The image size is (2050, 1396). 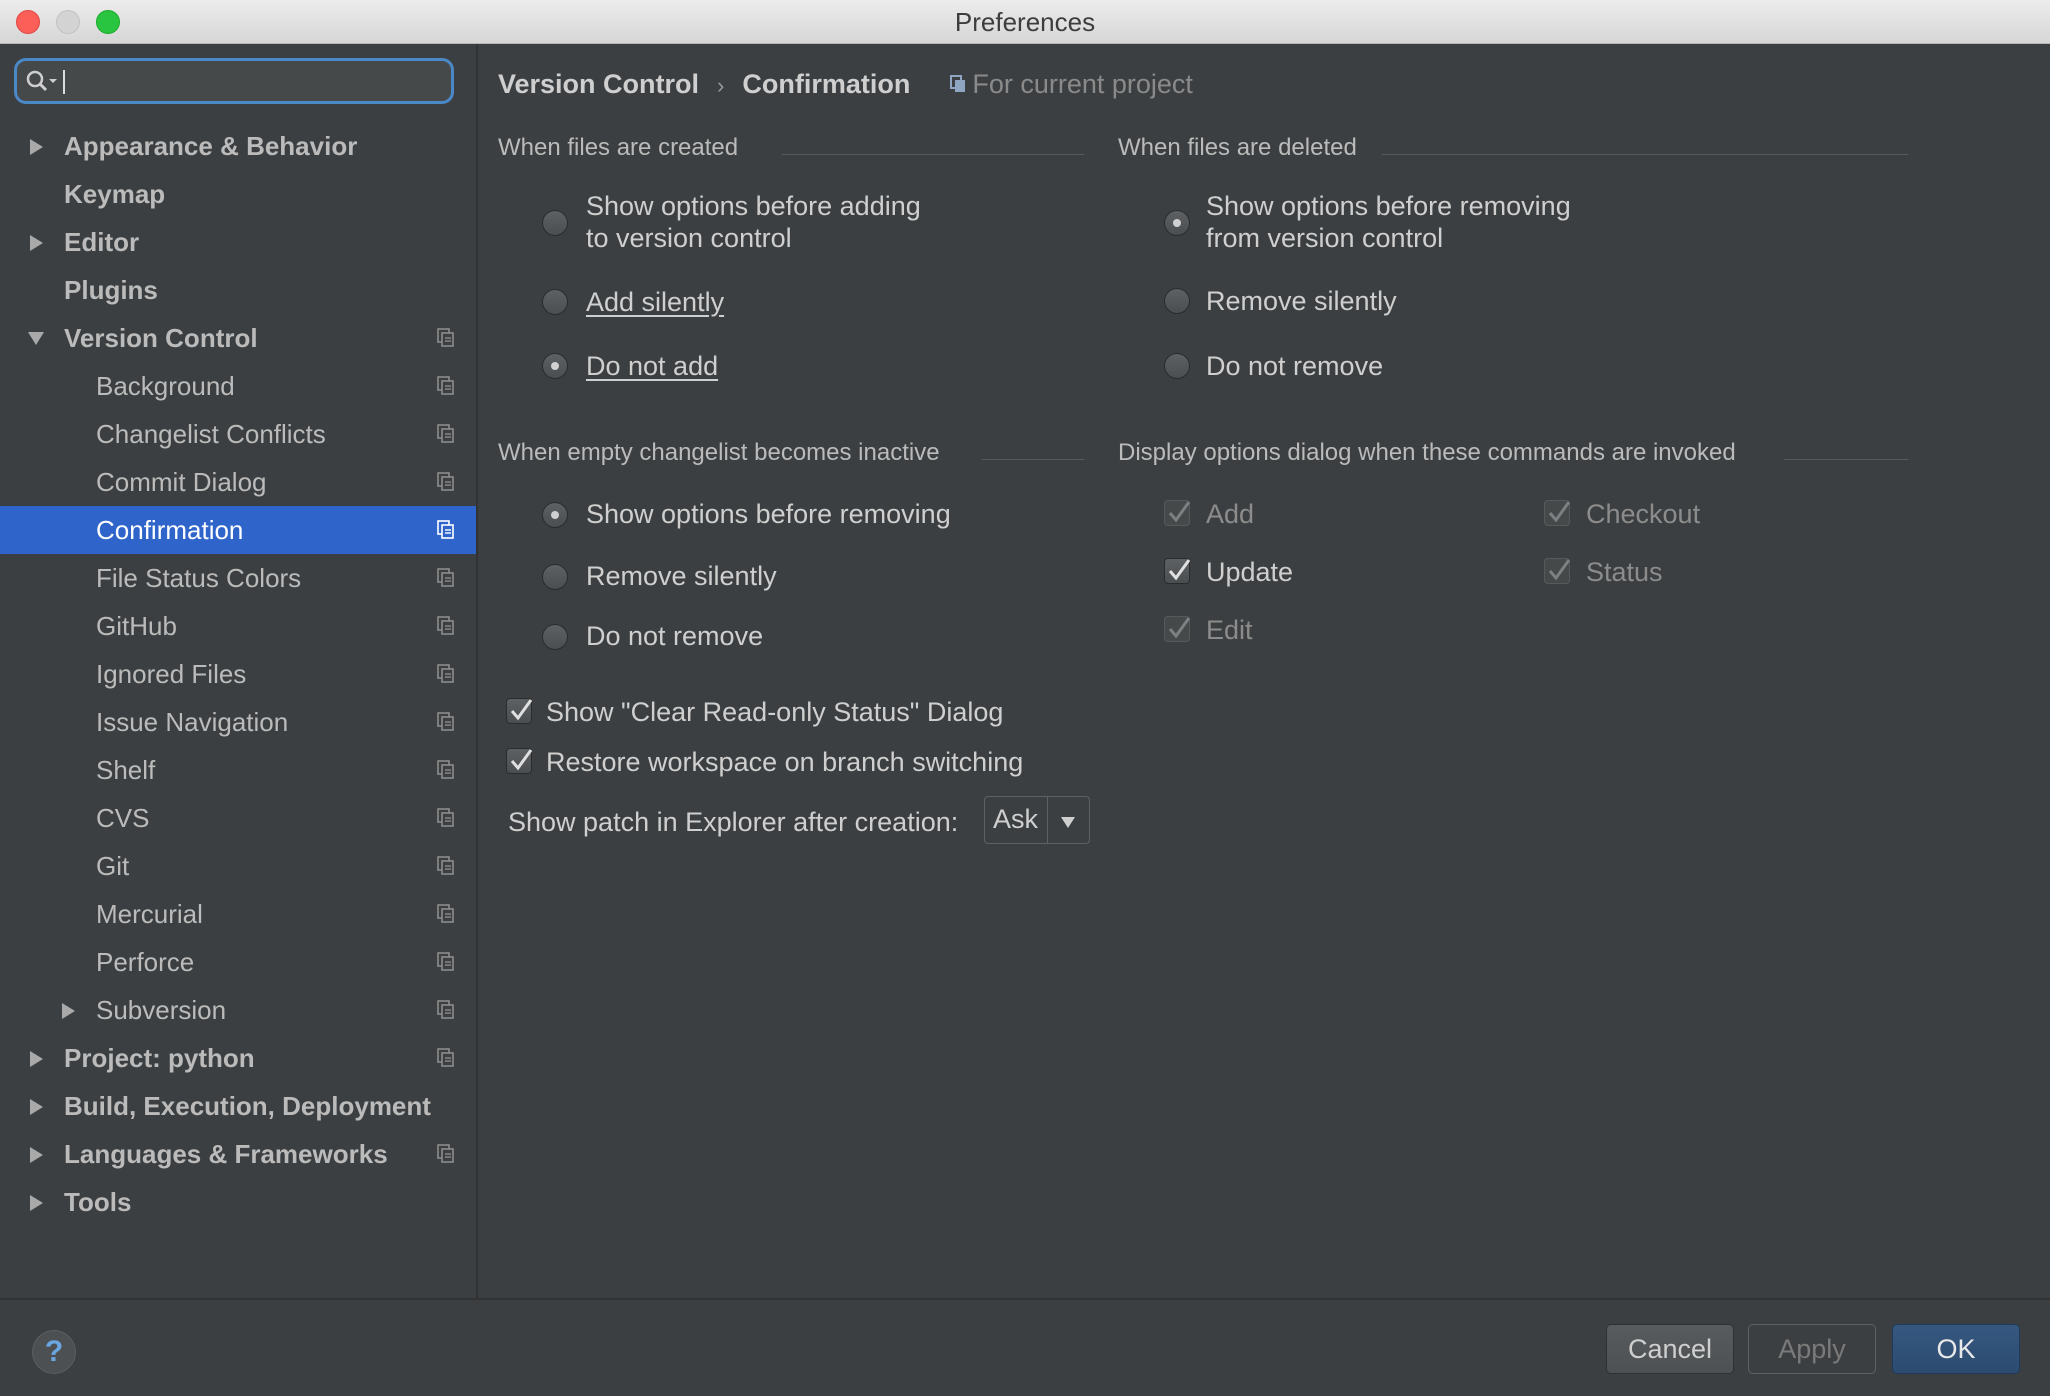 What do you see at coordinates (238, 242) in the screenshot?
I see `sidebar-item-editor: Editor` at bounding box center [238, 242].